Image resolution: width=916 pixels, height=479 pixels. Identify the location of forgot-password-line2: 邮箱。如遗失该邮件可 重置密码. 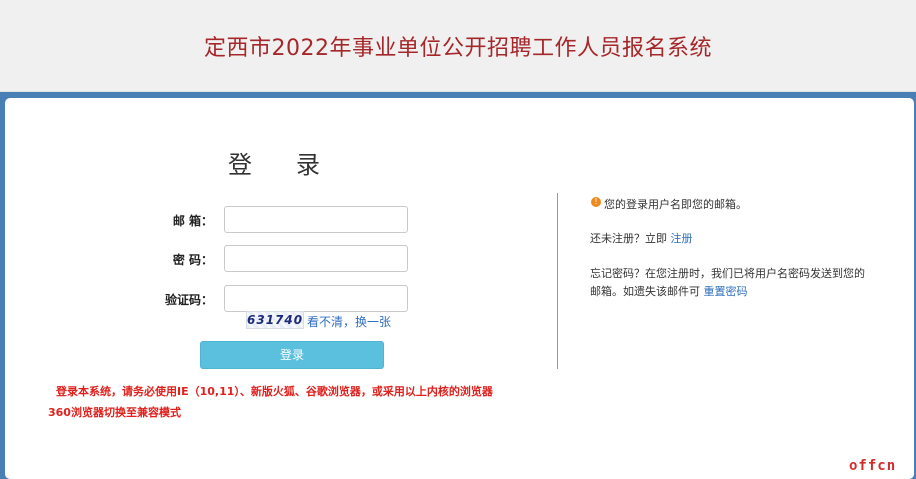
(669, 291).